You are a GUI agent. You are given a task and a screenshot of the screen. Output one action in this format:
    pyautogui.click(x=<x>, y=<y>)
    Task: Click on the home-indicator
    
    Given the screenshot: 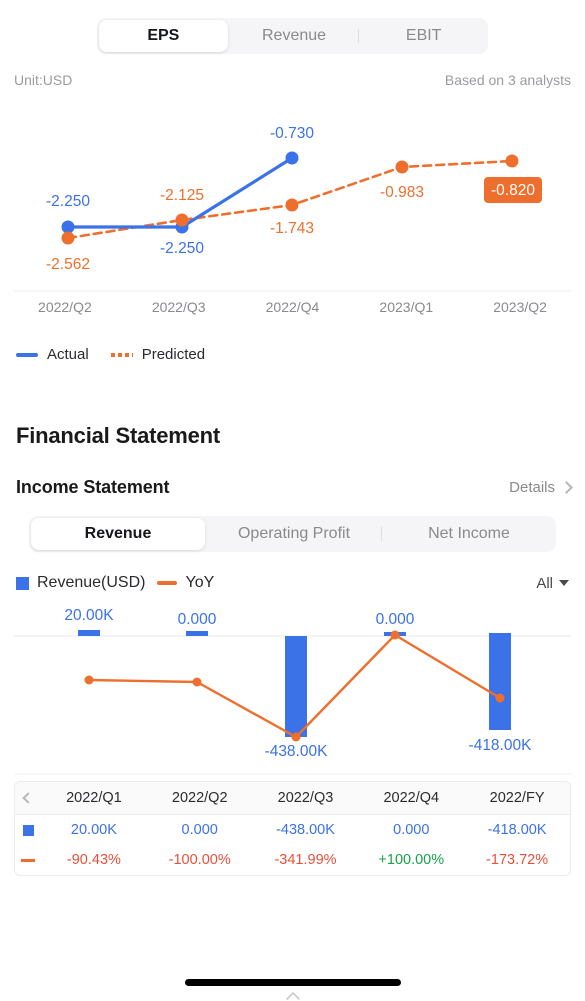 What is the action you would take?
    pyautogui.click(x=292, y=982)
    